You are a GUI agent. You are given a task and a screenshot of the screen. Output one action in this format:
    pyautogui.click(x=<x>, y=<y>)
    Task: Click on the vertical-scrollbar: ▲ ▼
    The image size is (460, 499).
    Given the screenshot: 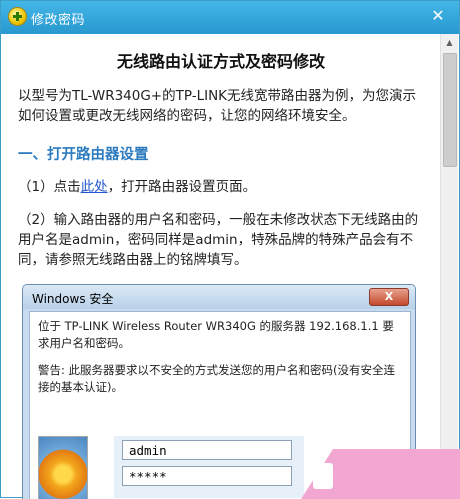 What is the action you would take?
    pyautogui.click(x=449, y=266)
    